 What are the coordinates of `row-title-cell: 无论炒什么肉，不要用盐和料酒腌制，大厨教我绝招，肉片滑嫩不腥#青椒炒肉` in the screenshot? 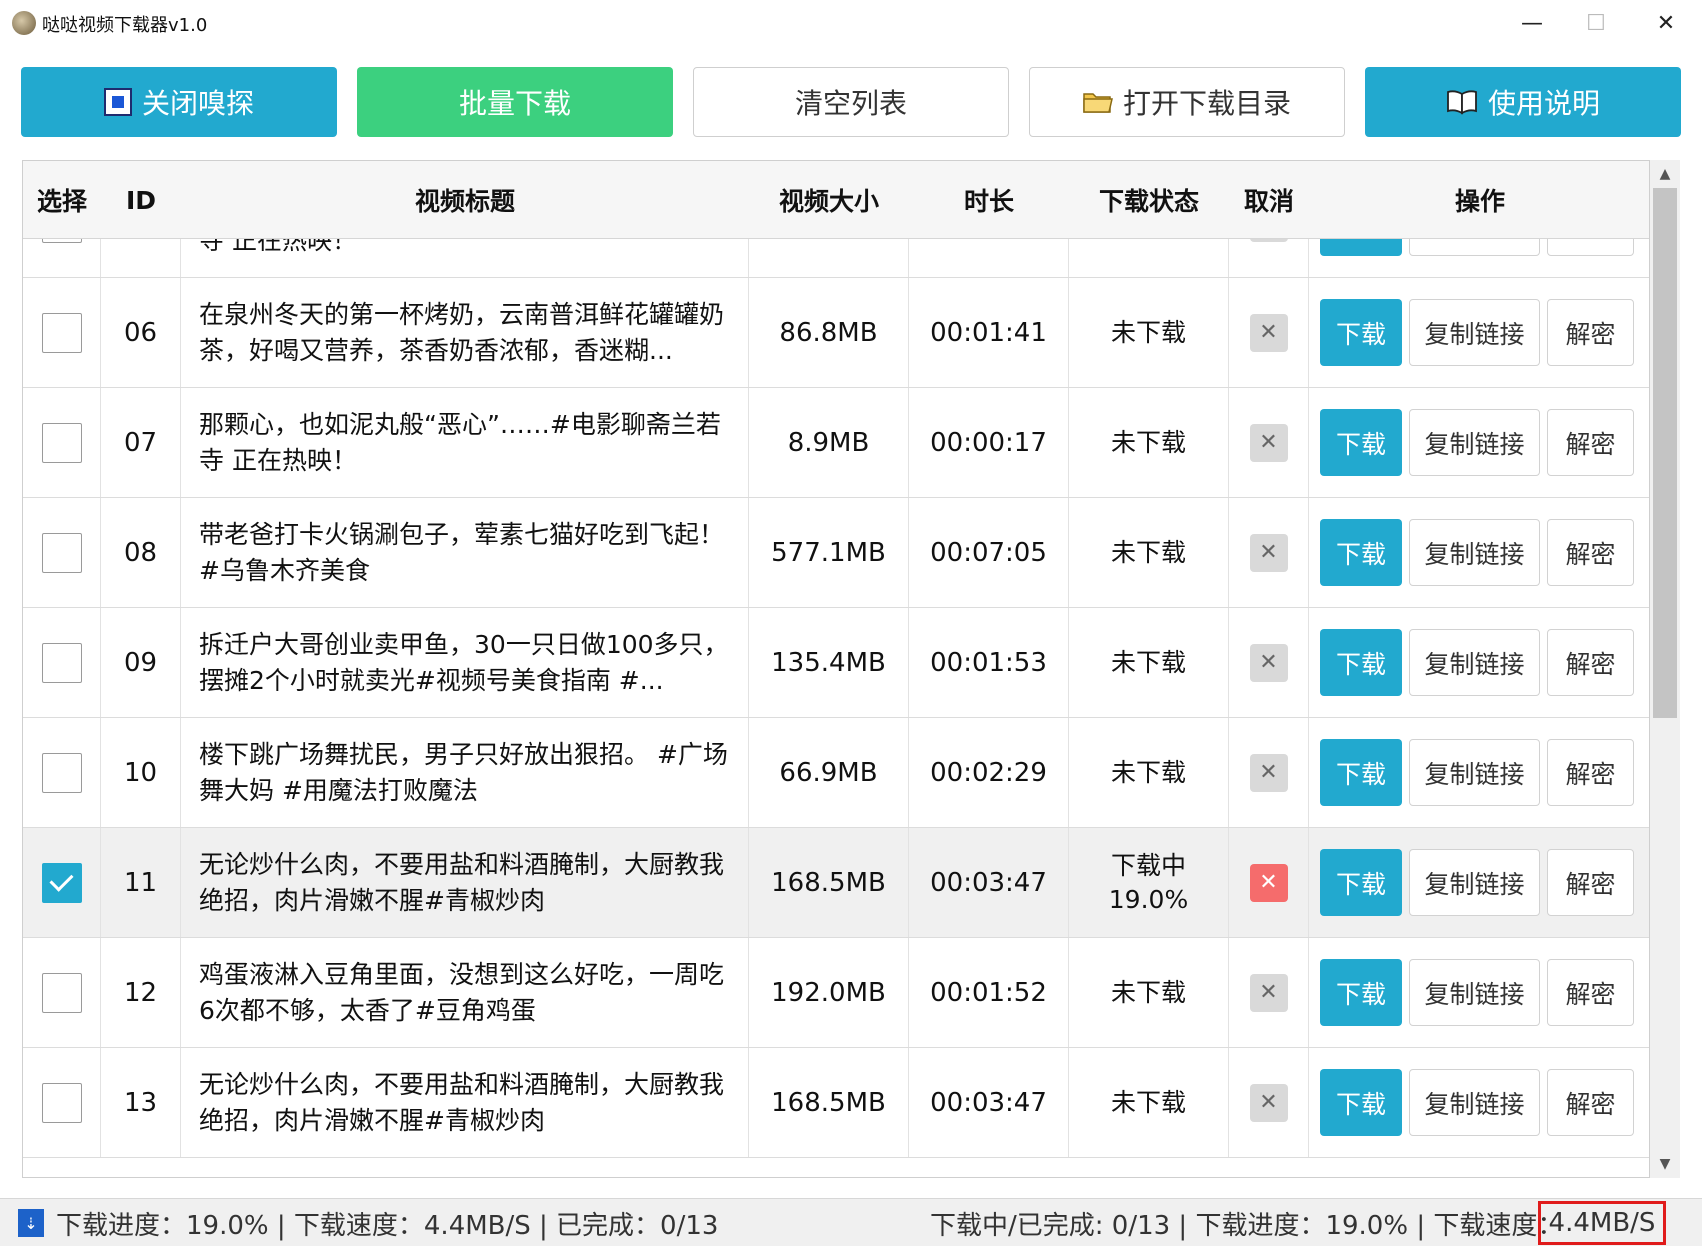 It's located at (465, 882).